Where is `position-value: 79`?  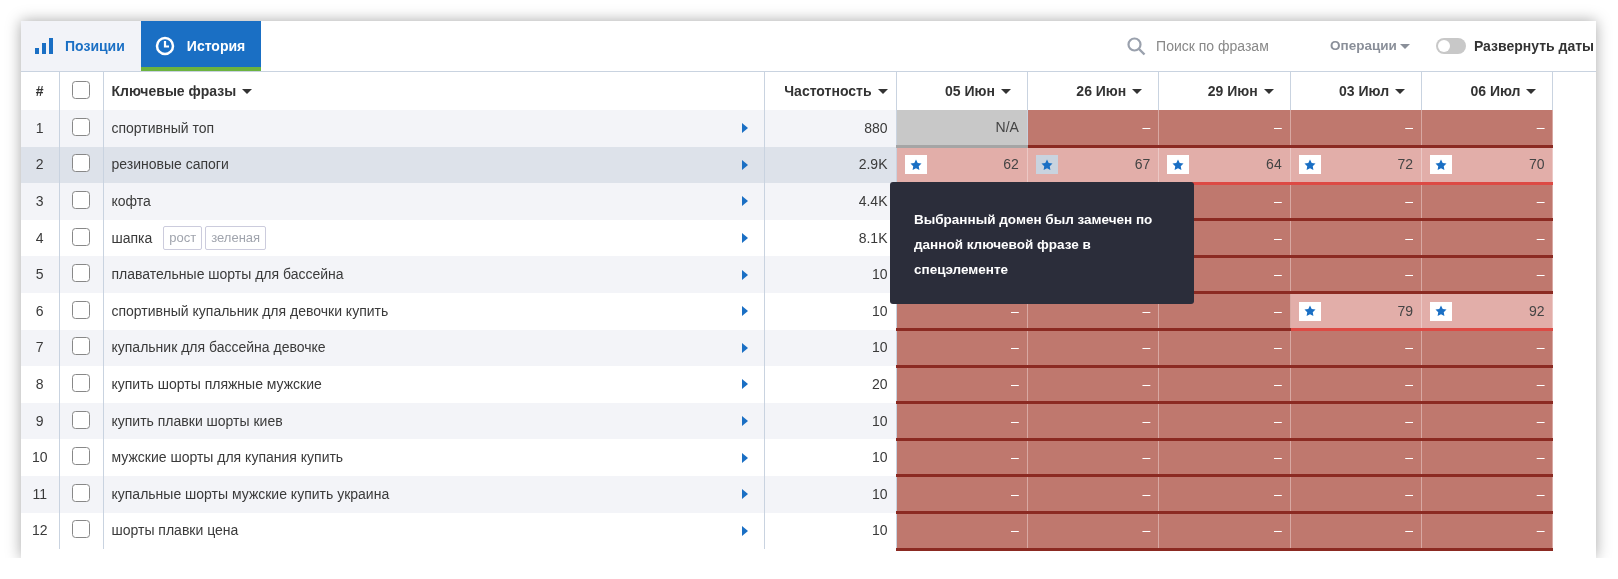
position-value: 79 is located at coordinates (1405, 311).